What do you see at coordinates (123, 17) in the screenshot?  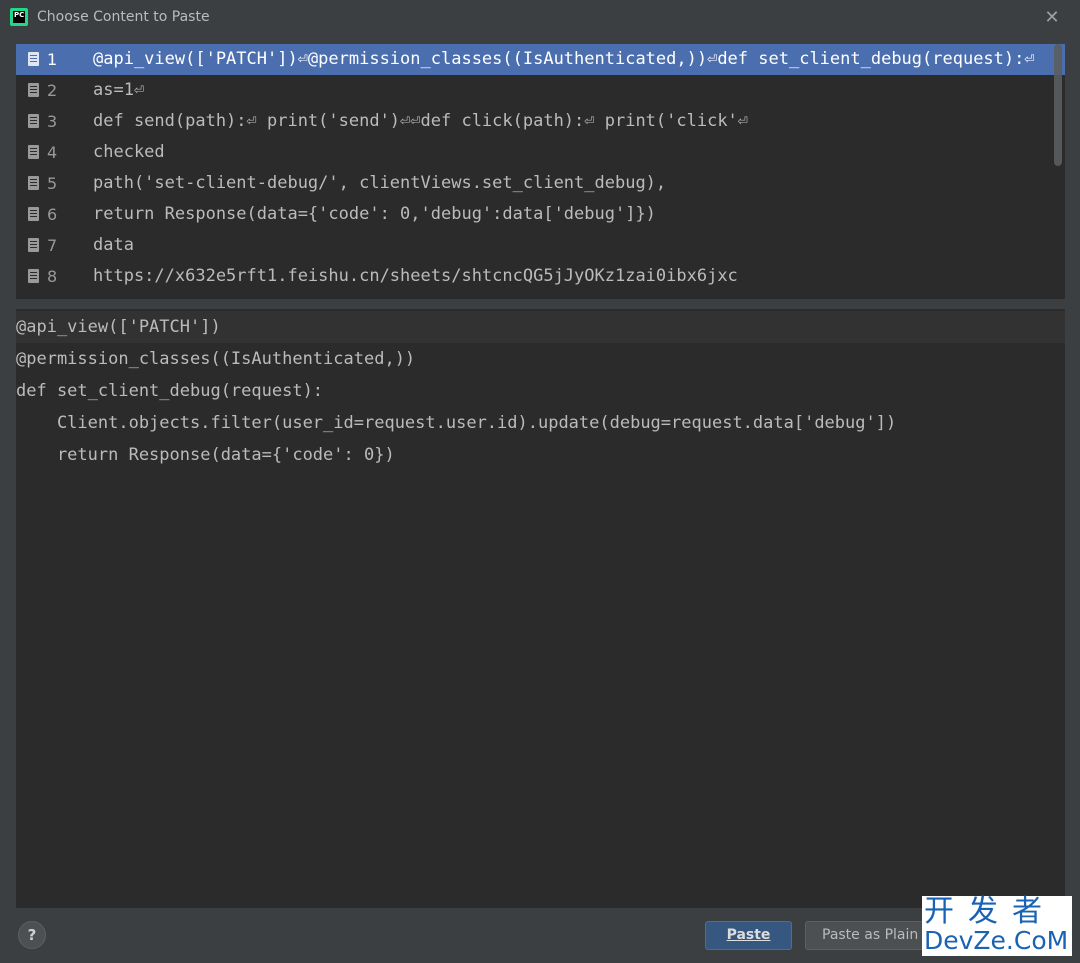 I see `dialog-title: Choose Content to Paste` at bounding box center [123, 17].